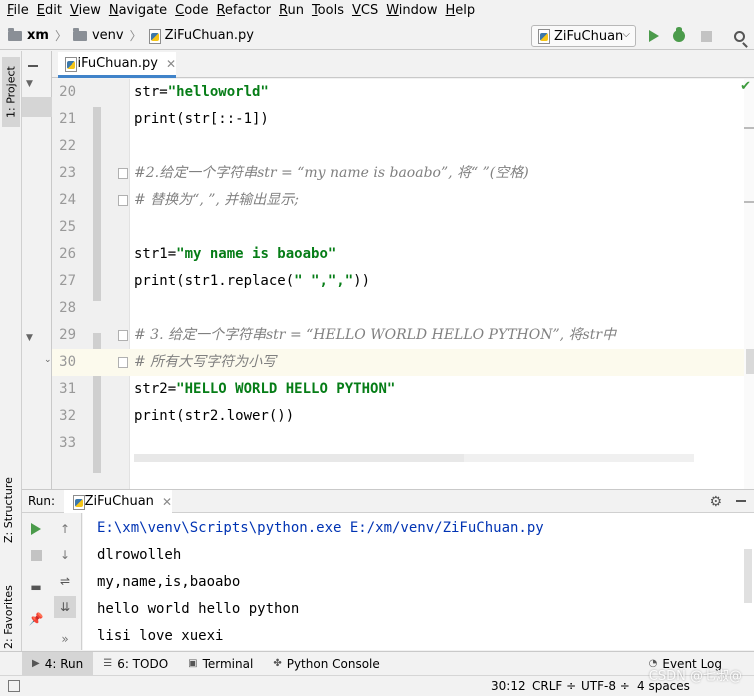 This screenshot has width=754, height=696. I want to click on code-string: "HELLO WORLD HELLO PYTHON", so click(286, 389).